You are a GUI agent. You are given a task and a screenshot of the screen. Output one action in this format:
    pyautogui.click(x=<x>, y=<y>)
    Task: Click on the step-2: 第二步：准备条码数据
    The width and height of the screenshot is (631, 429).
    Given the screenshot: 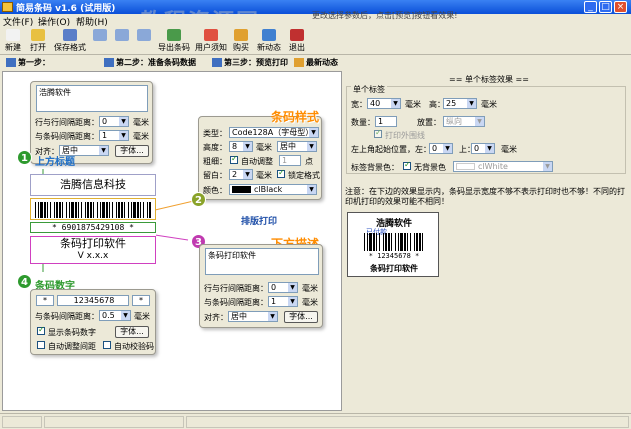 What is the action you would take?
    pyautogui.click(x=150, y=62)
    